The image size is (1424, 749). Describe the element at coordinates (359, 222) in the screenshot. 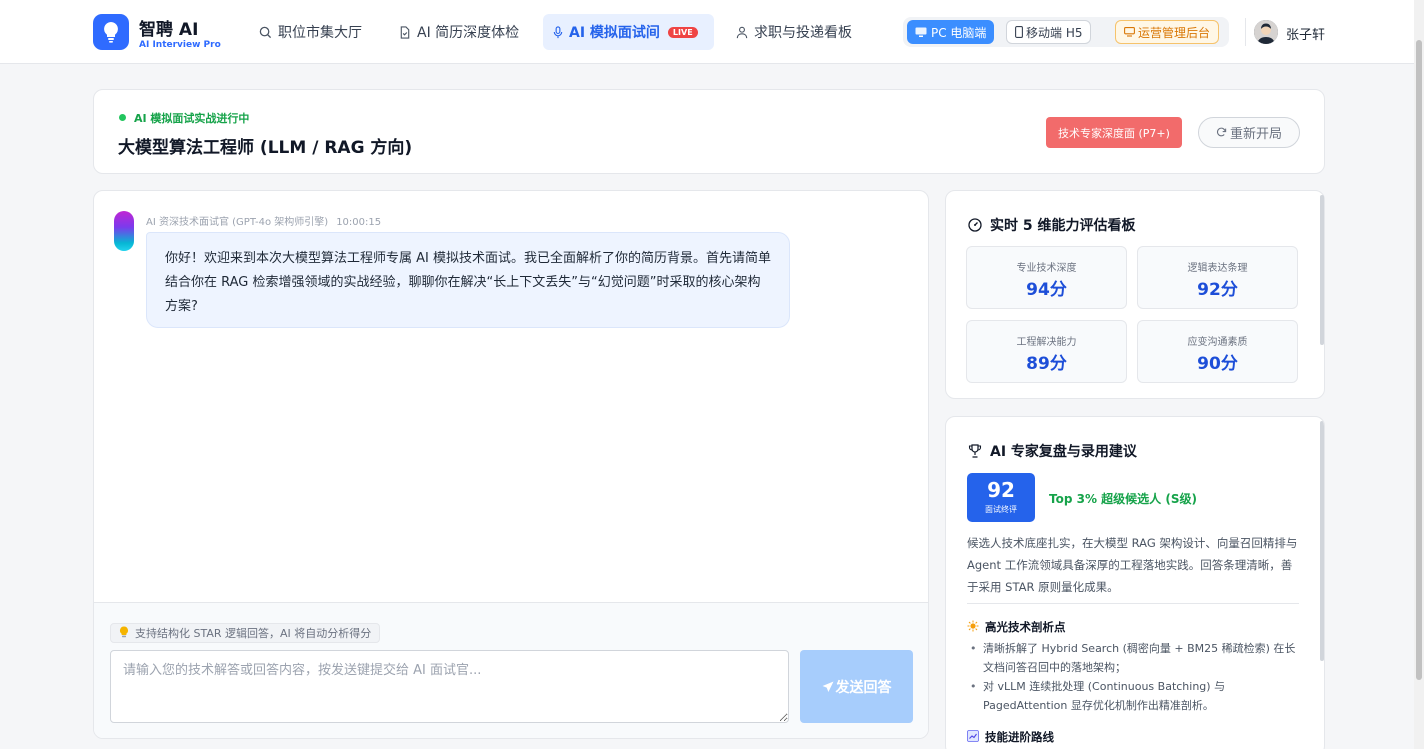

I see `message-time: 10:00:15` at that location.